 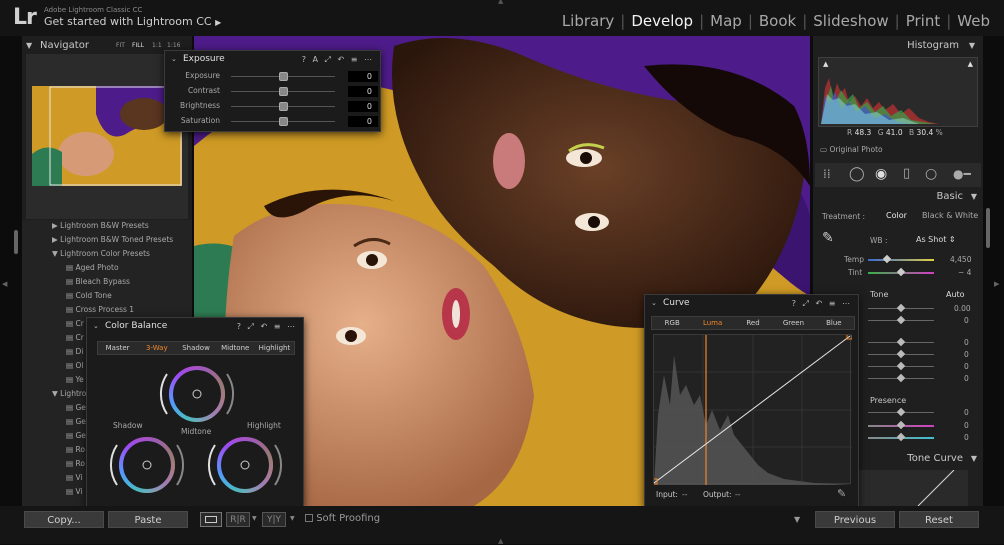 I want to click on basic-header: Basic ▼, so click(x=898, y=197).